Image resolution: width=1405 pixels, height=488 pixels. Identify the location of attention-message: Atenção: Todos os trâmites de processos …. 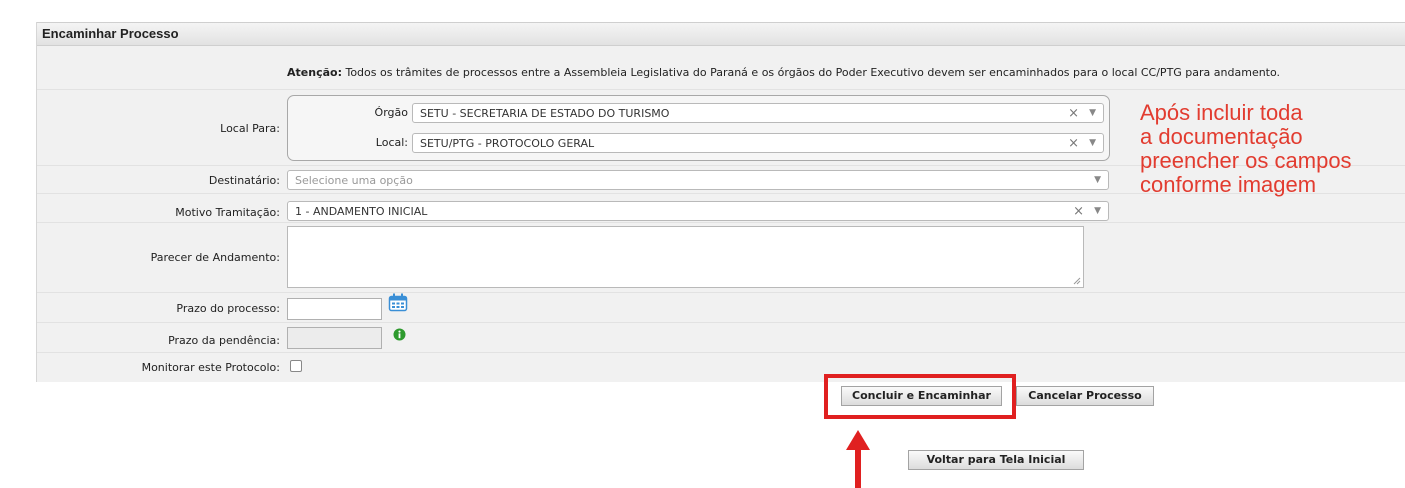
(783, 72).